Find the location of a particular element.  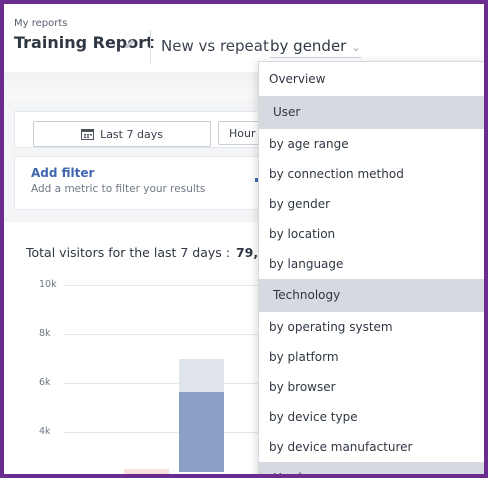

y-tick-label: 6k is located at coordinates (45, 382).